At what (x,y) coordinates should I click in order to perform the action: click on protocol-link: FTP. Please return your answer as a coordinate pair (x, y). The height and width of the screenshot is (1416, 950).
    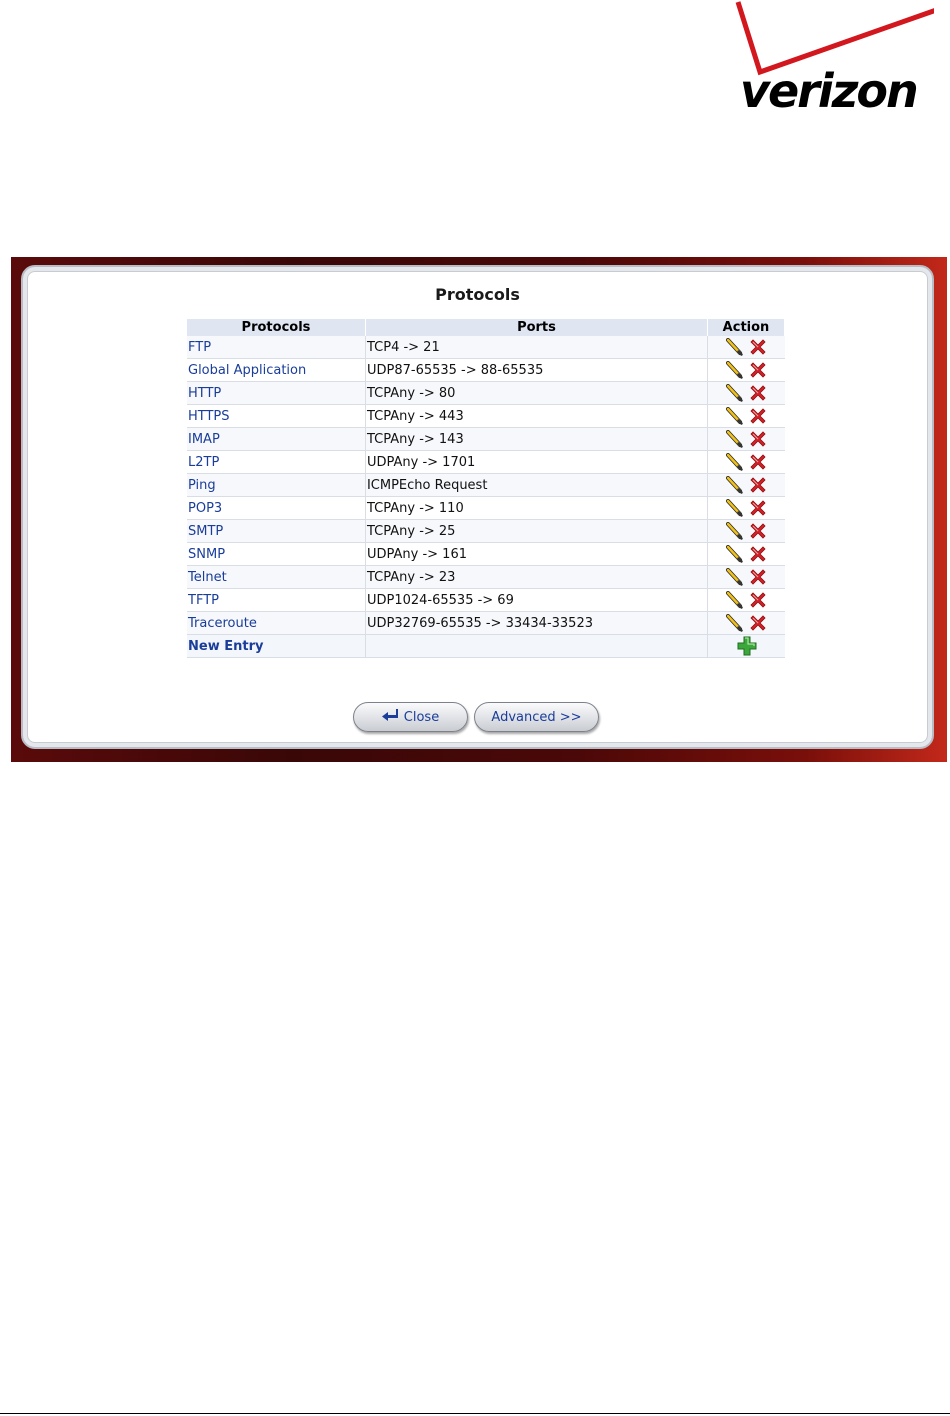
    Looking at the image, I should click on (199, 347).